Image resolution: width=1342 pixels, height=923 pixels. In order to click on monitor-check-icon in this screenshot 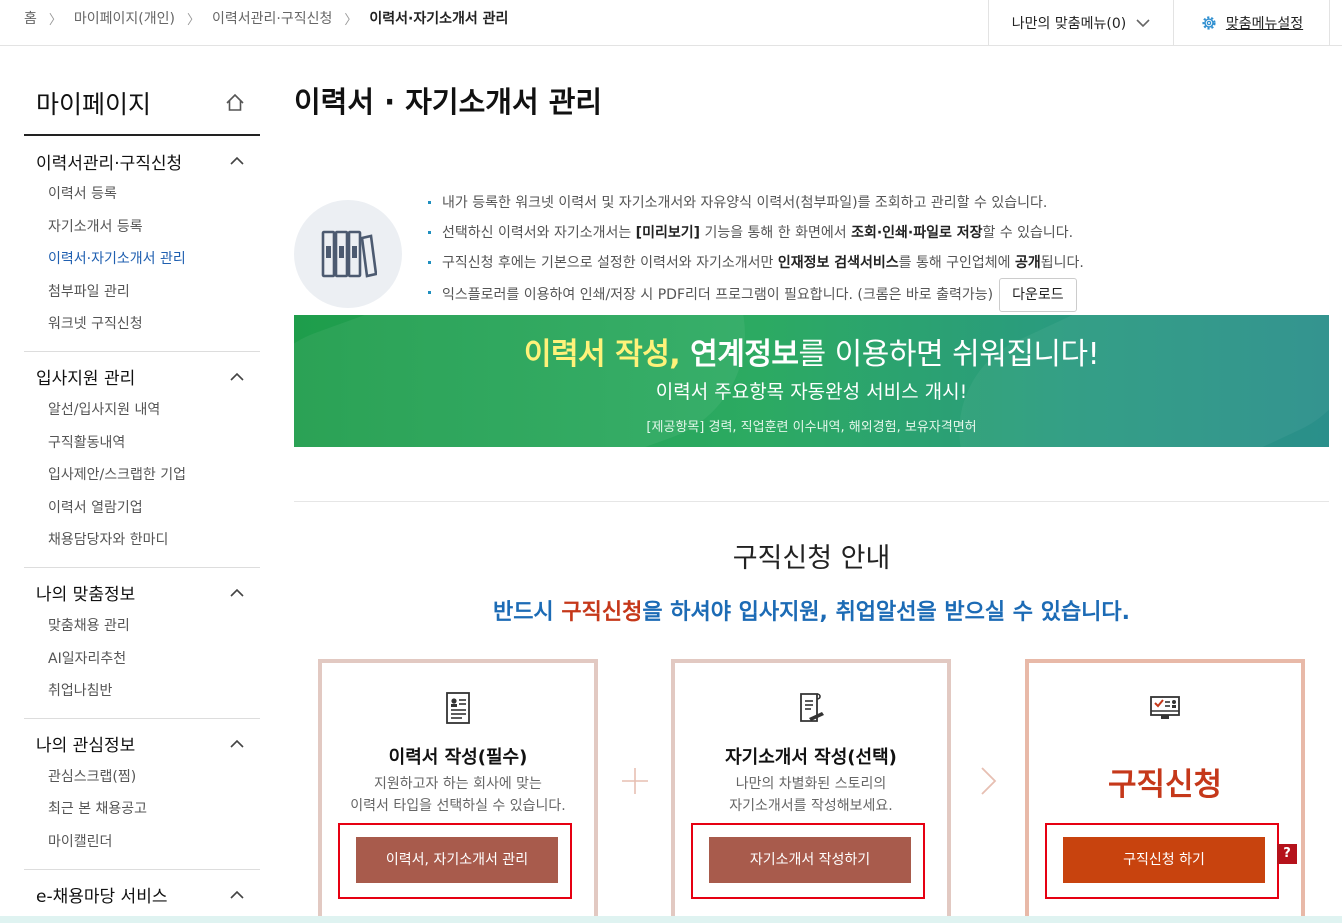, I will do `click(1165, 707)`.